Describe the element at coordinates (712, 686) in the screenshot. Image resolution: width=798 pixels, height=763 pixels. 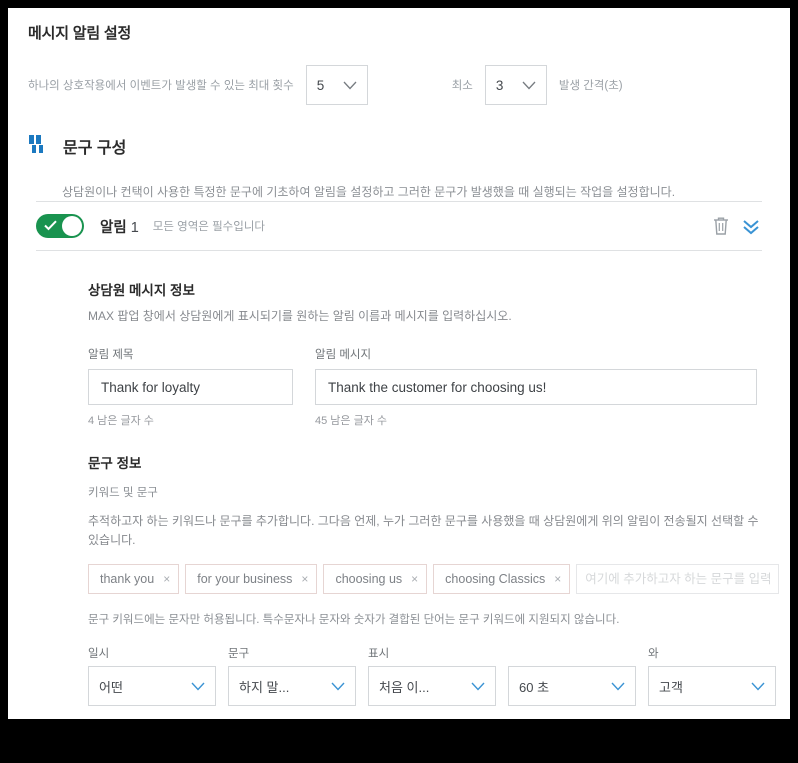
I see `condition-dropdown-5: 고객` at that location.